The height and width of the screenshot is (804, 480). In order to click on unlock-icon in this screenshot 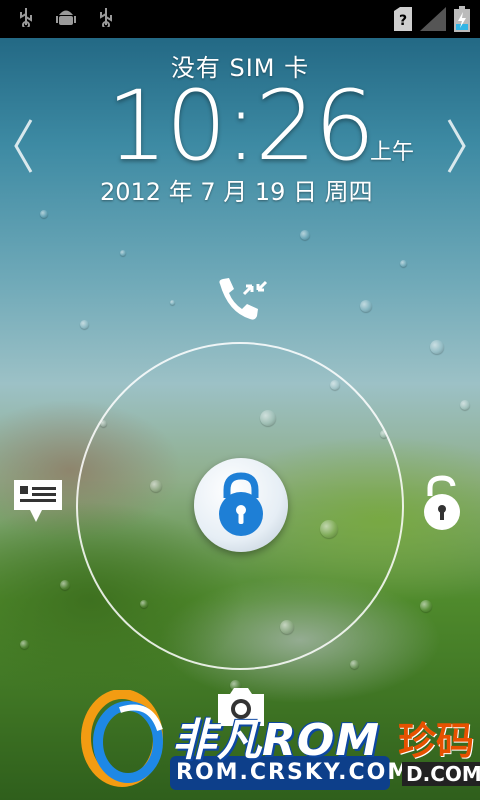, I will do `click(442, 504)`.